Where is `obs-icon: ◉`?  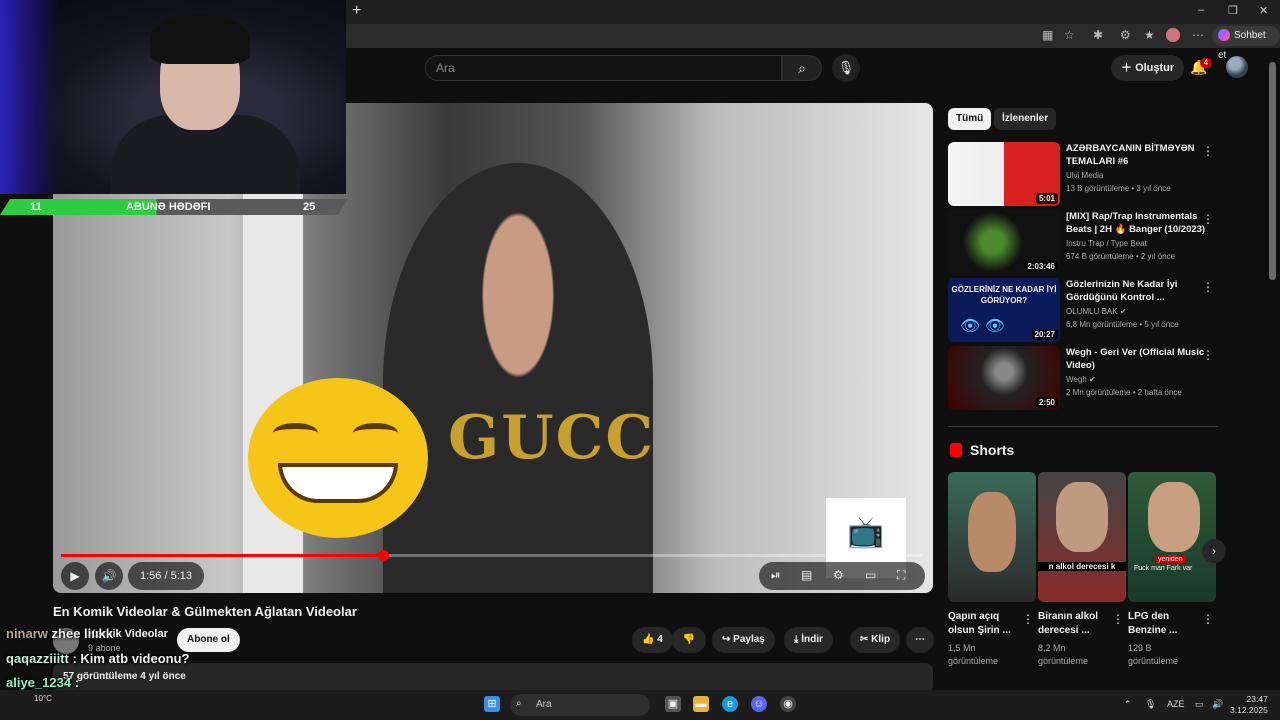 obs-icon: ◉ is located at coordinates (788, 704).